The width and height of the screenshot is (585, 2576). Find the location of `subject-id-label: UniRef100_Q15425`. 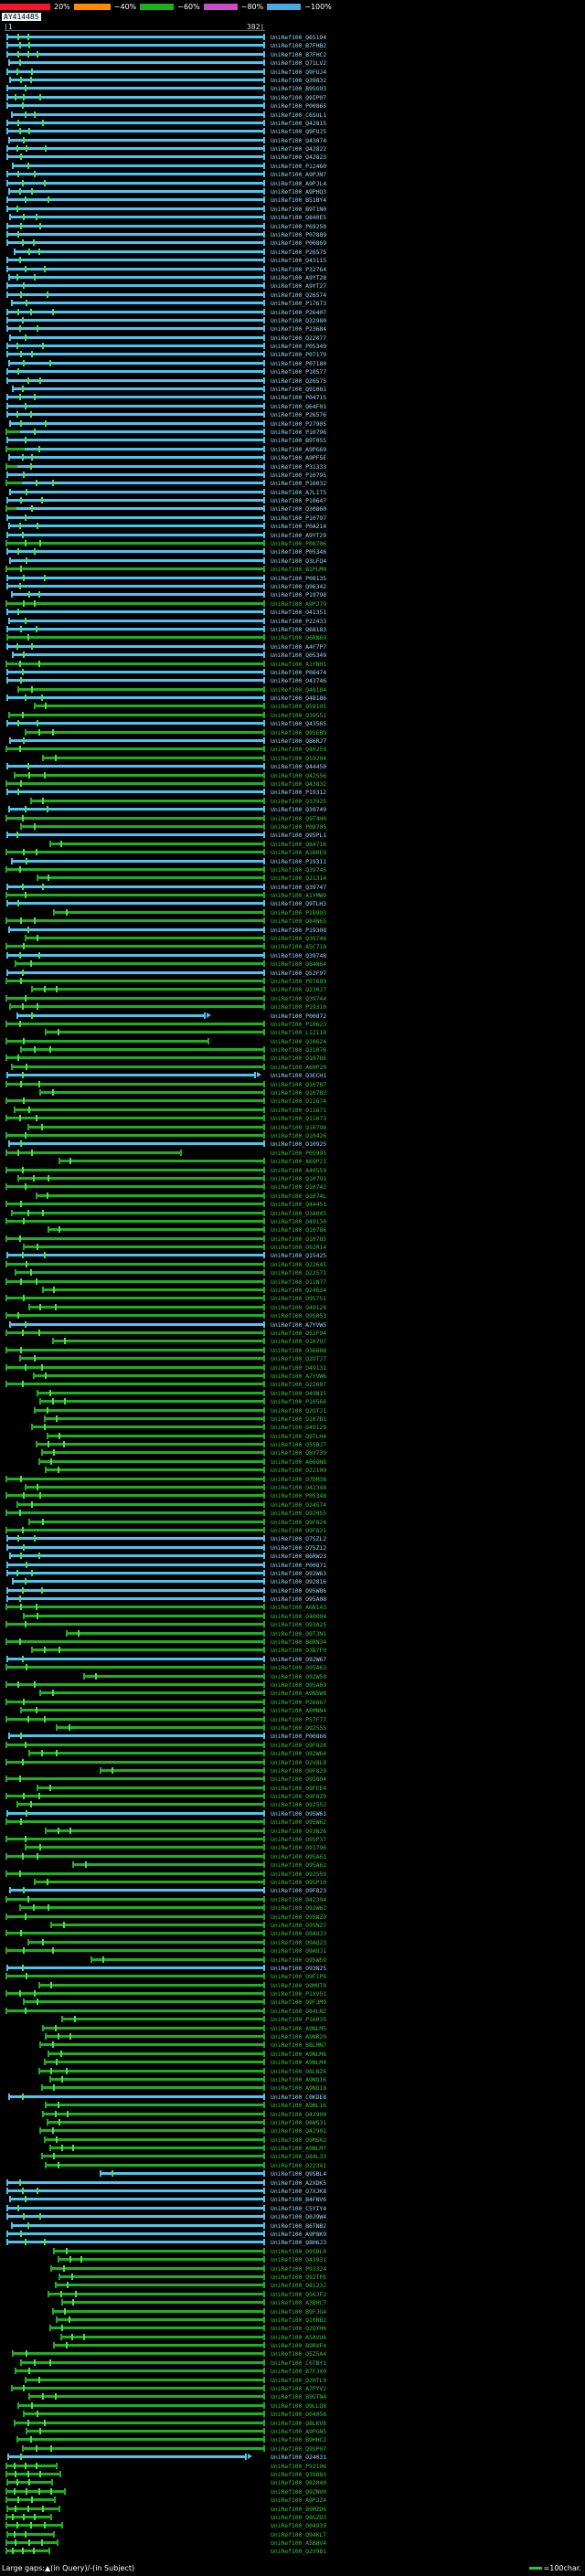

subject-id-label: UniRef100_Q15425 is located at coordinates (299, 1255).